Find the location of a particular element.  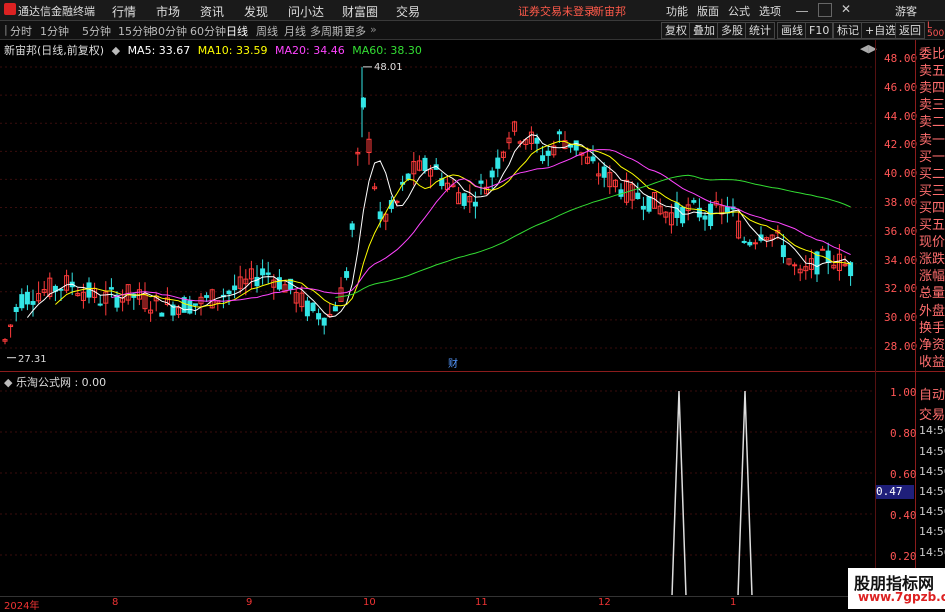

menu-banmian: 版面 is located at coordinates (708, 11).